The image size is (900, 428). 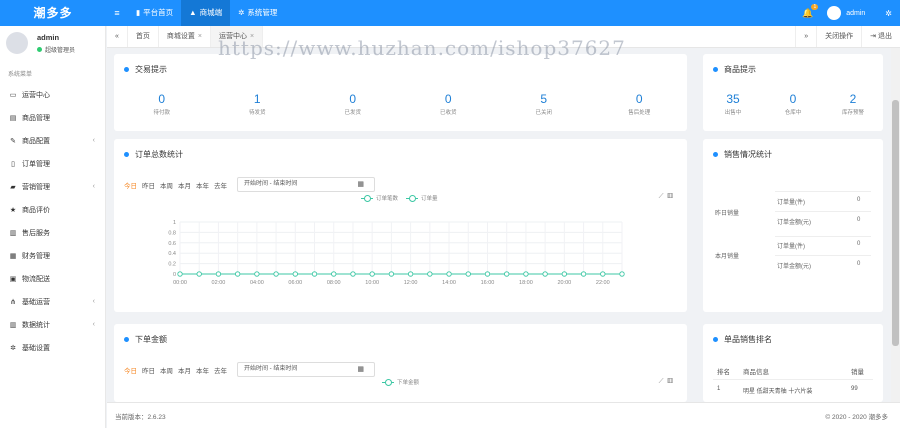 I want to click on gear-icon: ✲, so click(x=13, y=348).